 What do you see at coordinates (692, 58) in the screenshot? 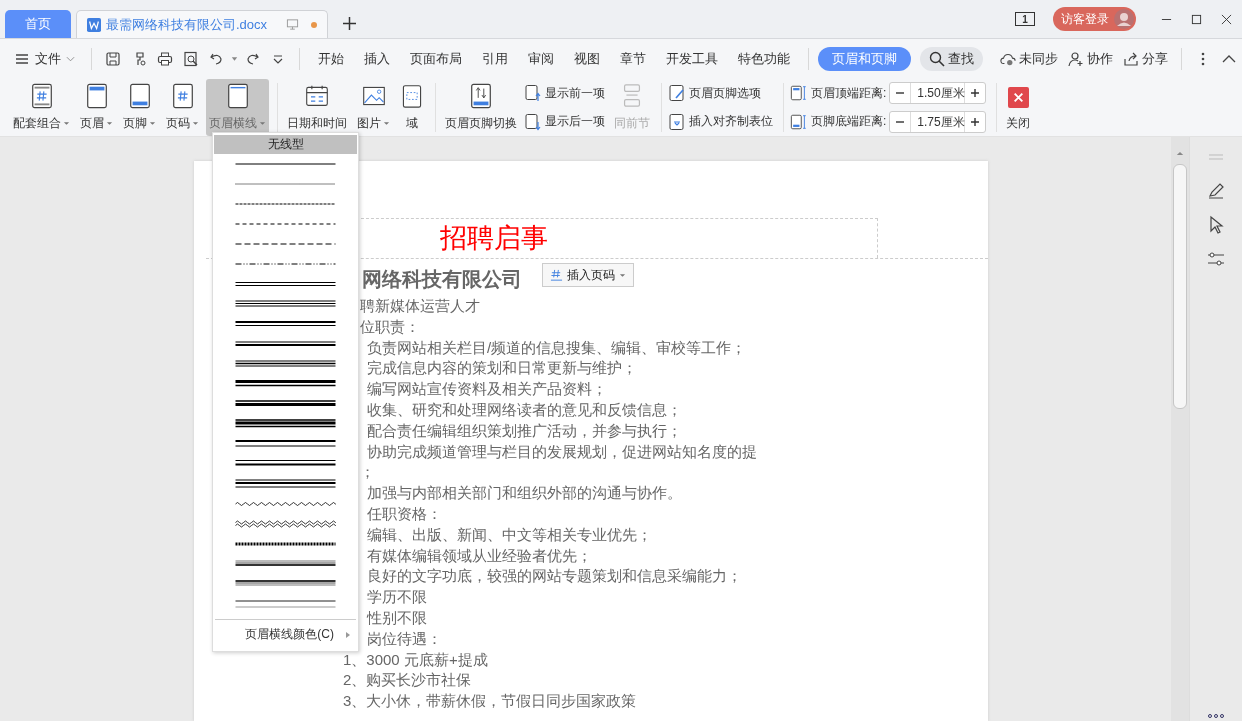
I see `ribbon-tab: 开发工具` at bounding box center [692, 58].